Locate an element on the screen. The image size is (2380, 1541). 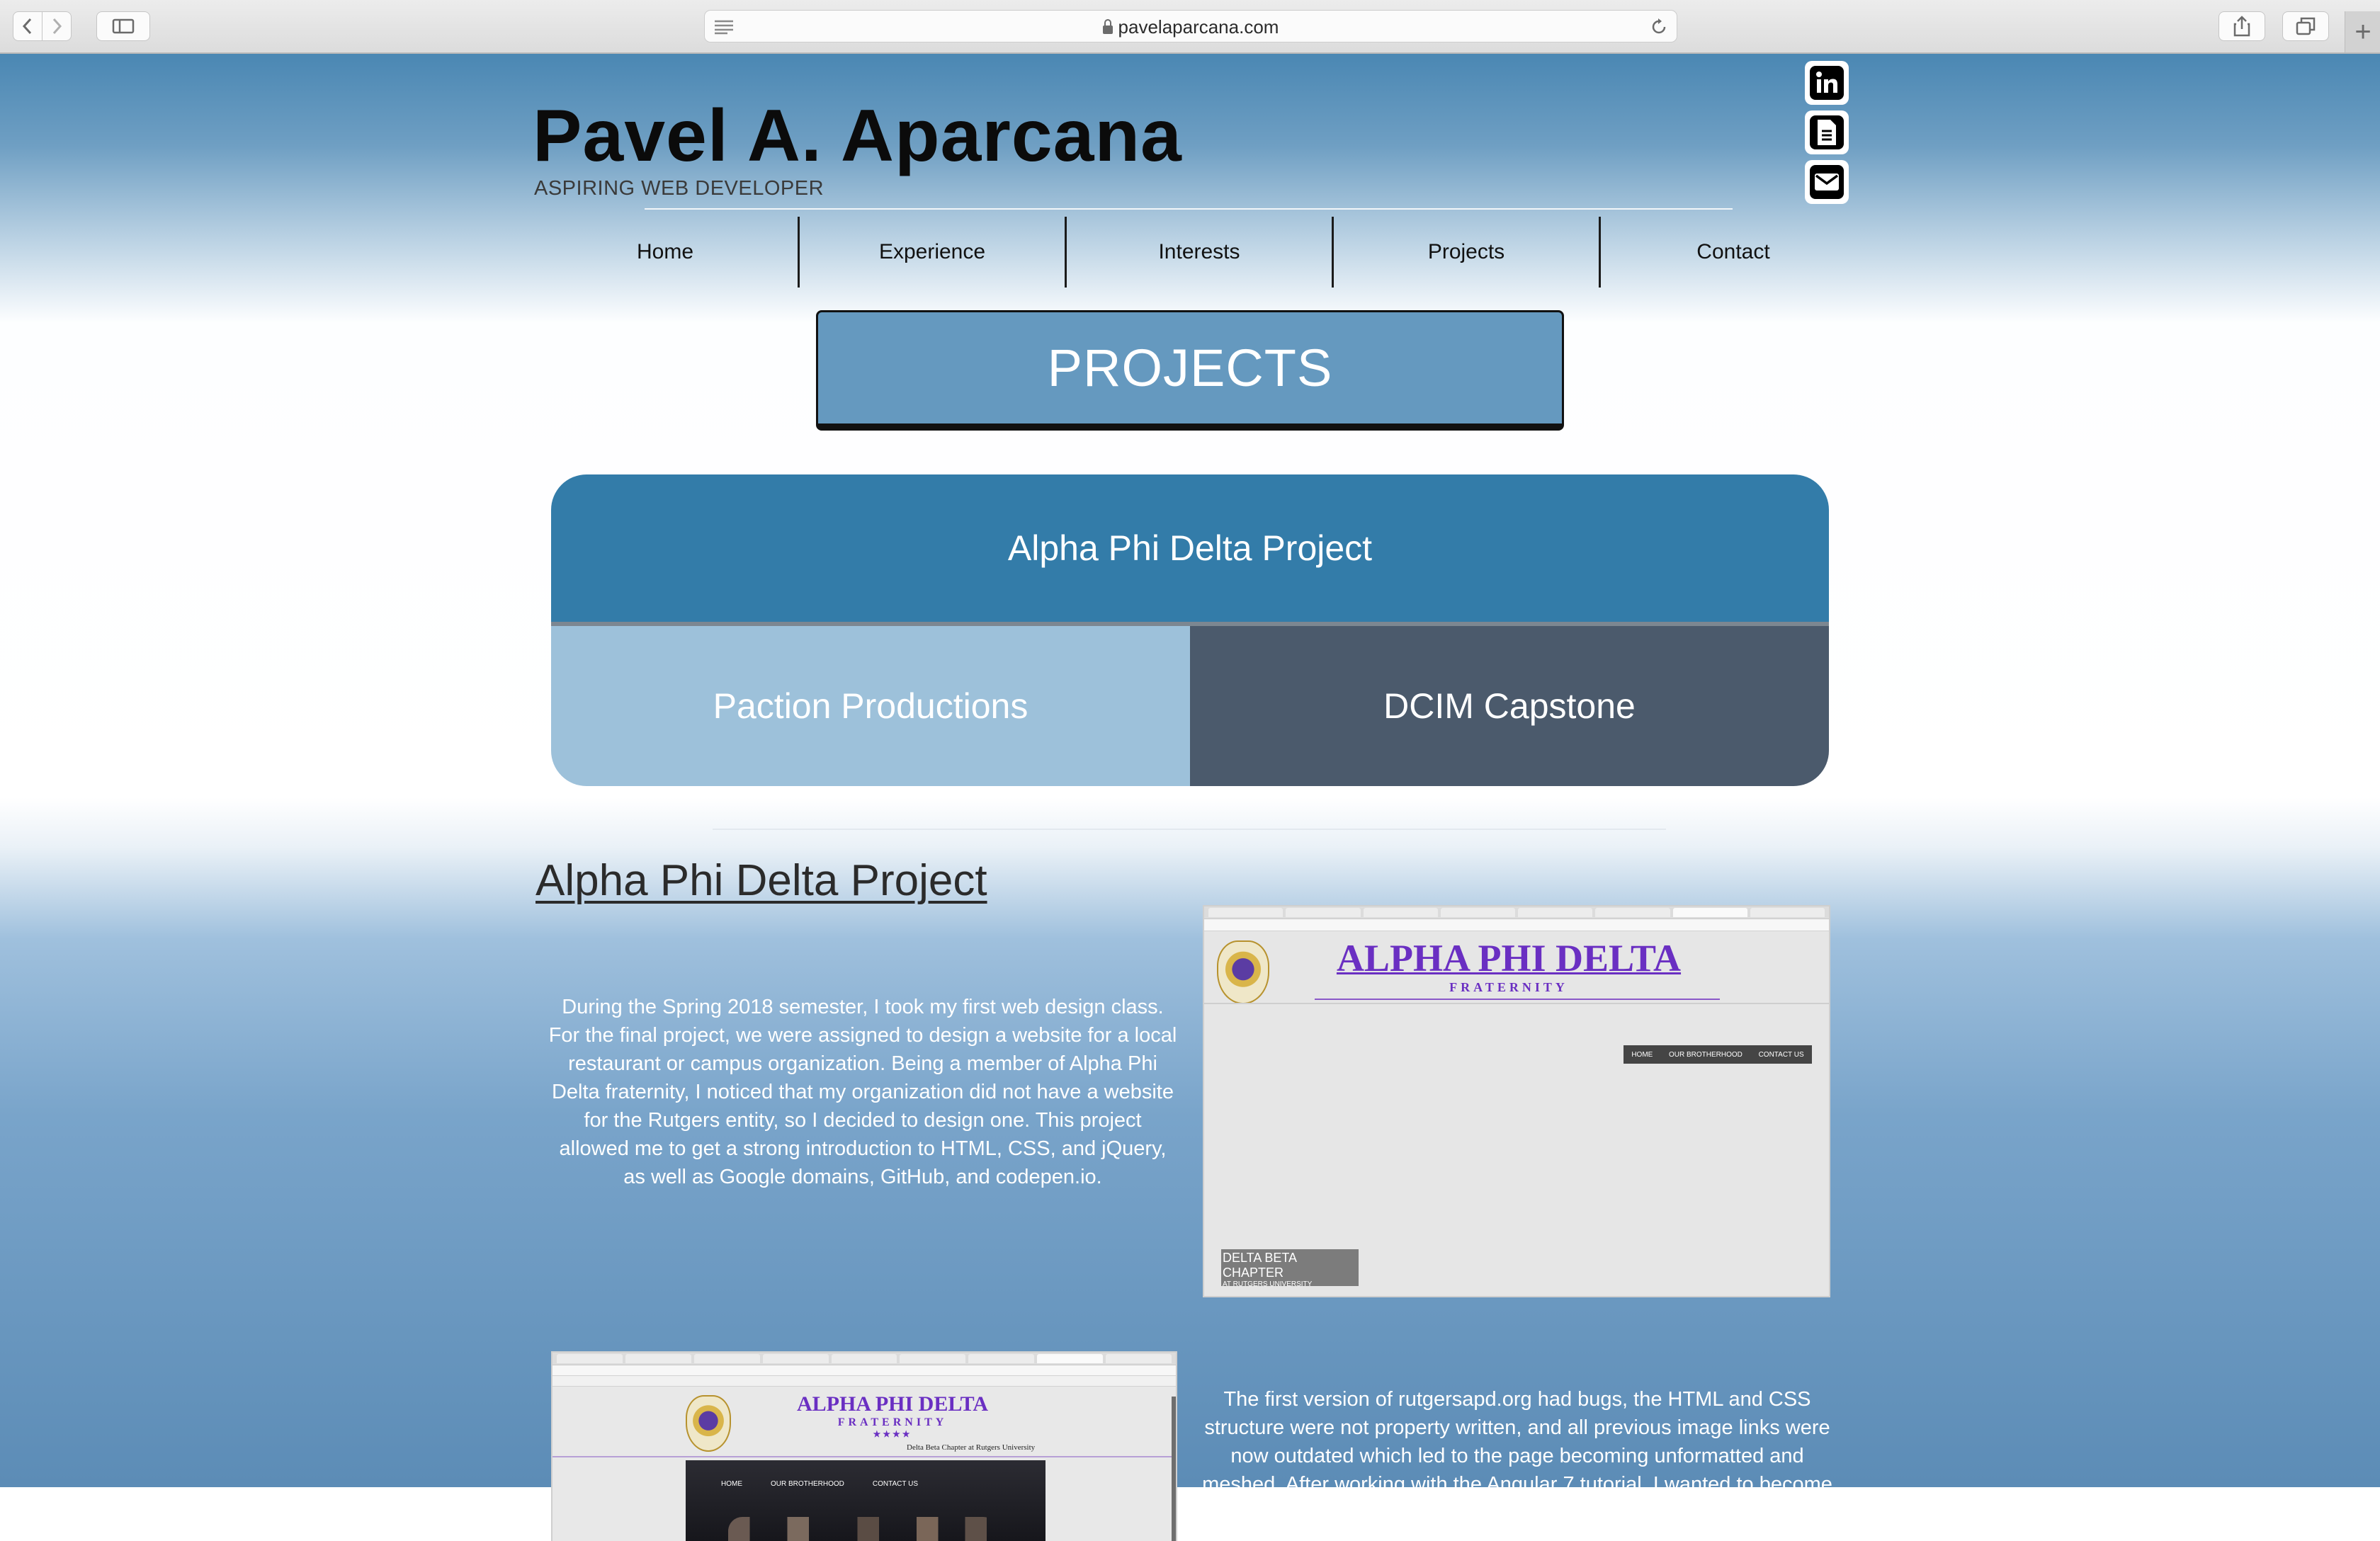
reload-icon is located at coordinates (1659, 27).